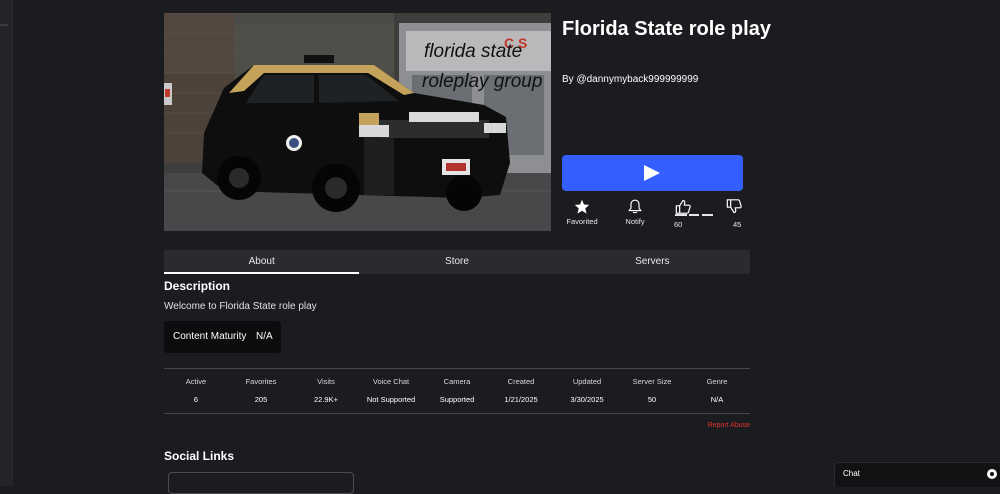  What do you see at coordinates (652, 381) in the screenshot?
I see `stat-label: Server Size` at bounding box center [652, 381].